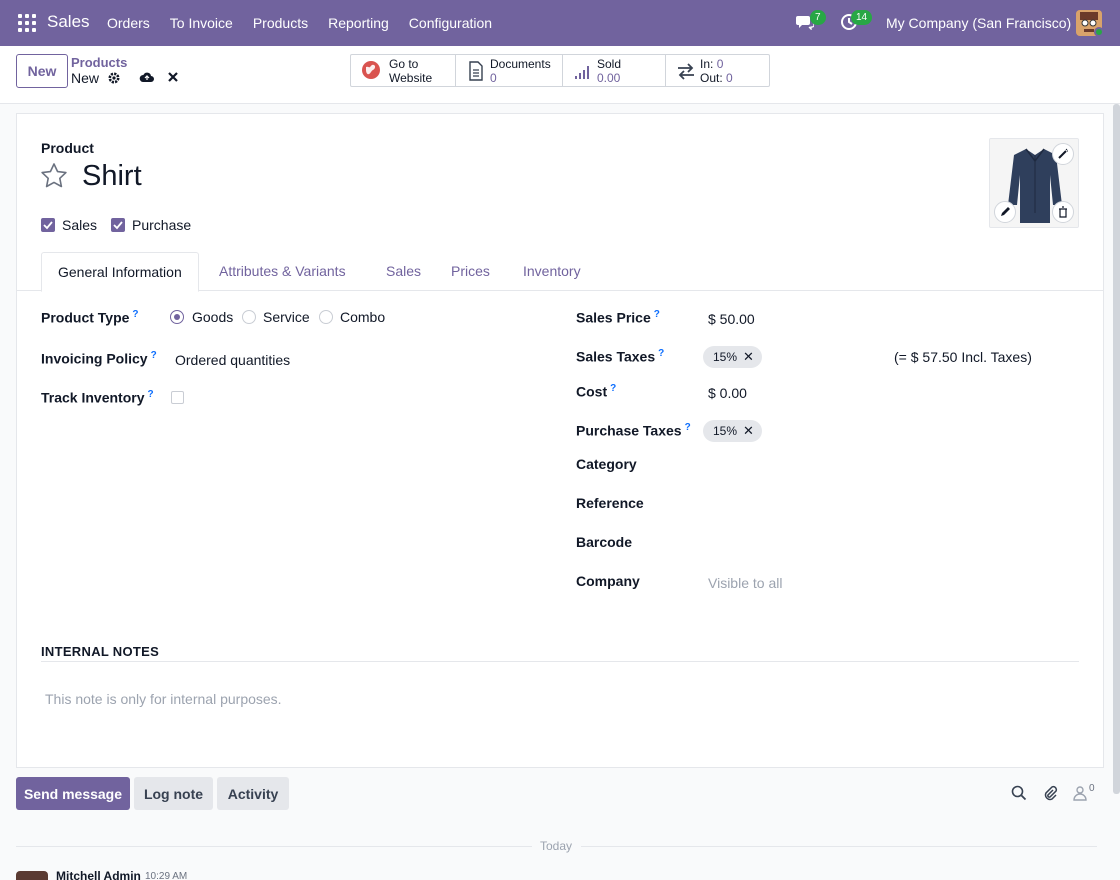 The image size is (1120, 880). What do you see at coordinates (99, 358) in the screenshot?
I see `invoicing-policy-label: Invoicing Policy?` at bounding box center [99, 358].